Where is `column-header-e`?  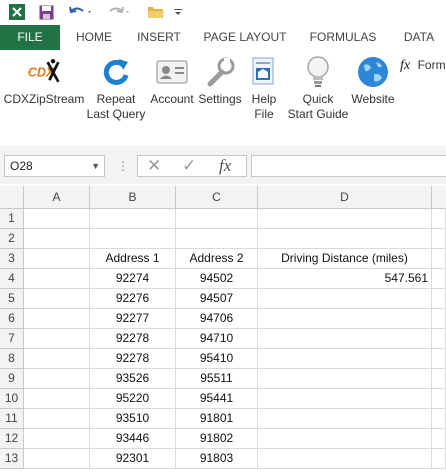
column-header-e is located at coordinates (439, 197).